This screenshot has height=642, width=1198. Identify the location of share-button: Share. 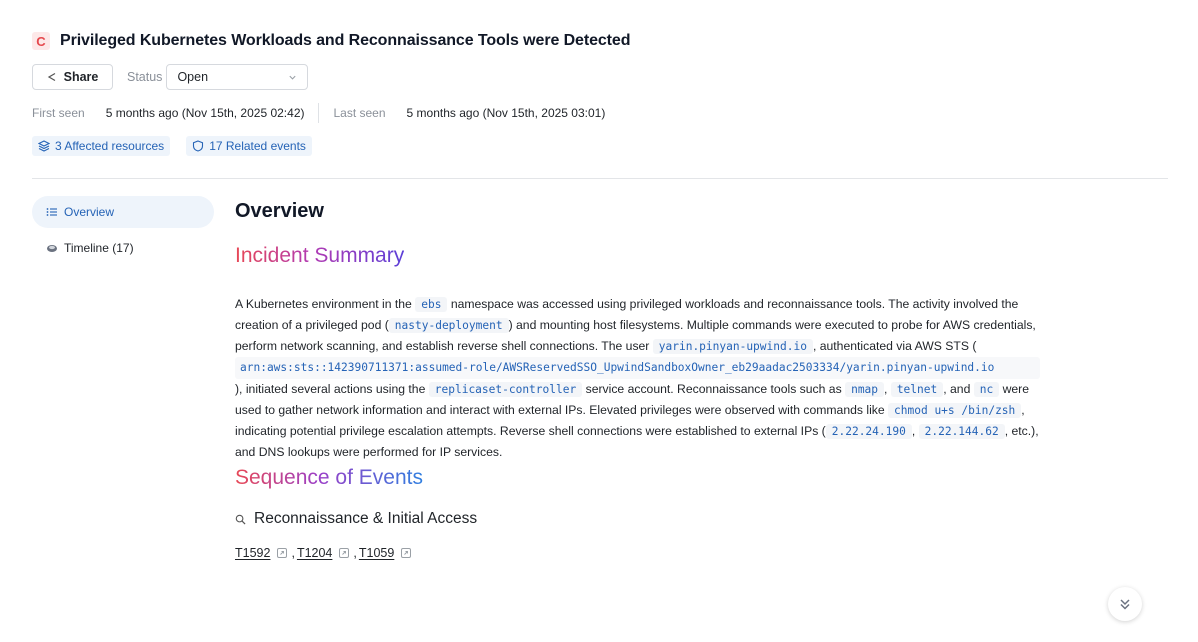
(72, 77).